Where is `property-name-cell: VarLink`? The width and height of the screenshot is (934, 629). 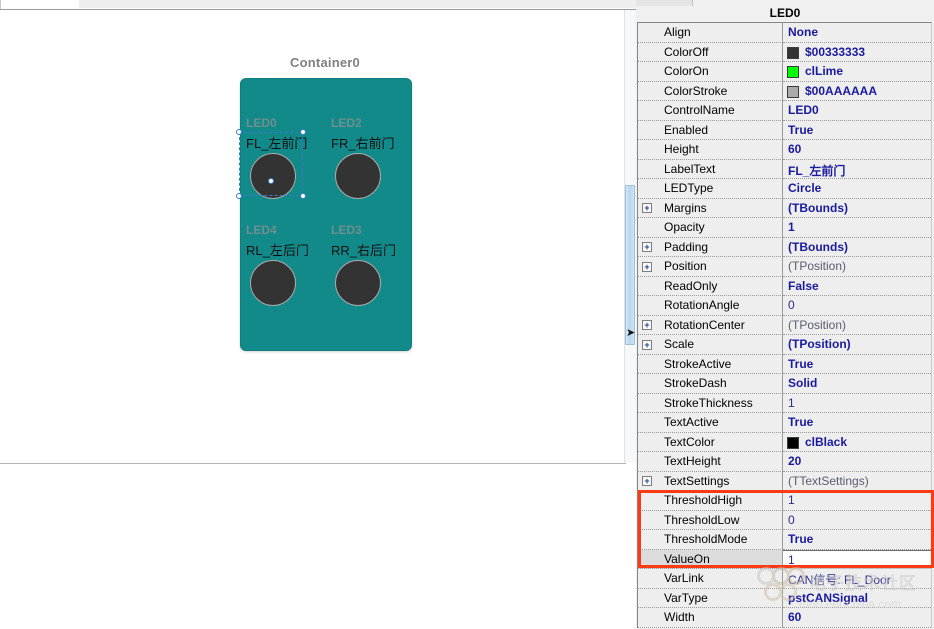 property-name-cell: VarLink is located at coordinates (710, 579).